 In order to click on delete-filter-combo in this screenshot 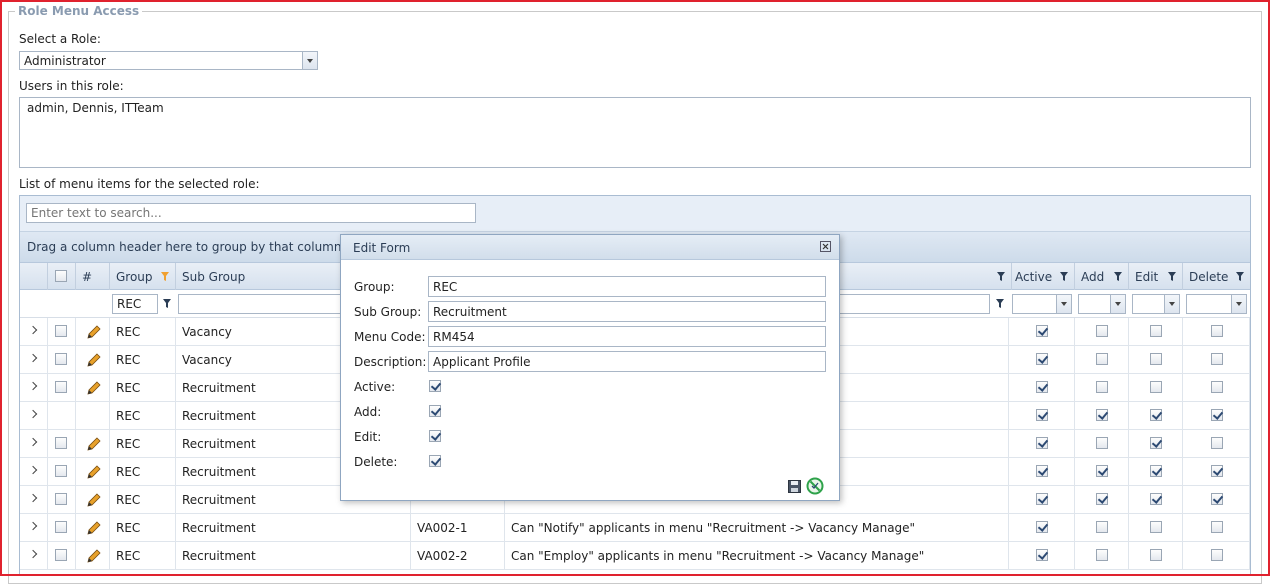, I will do `click(1216, 304)`.